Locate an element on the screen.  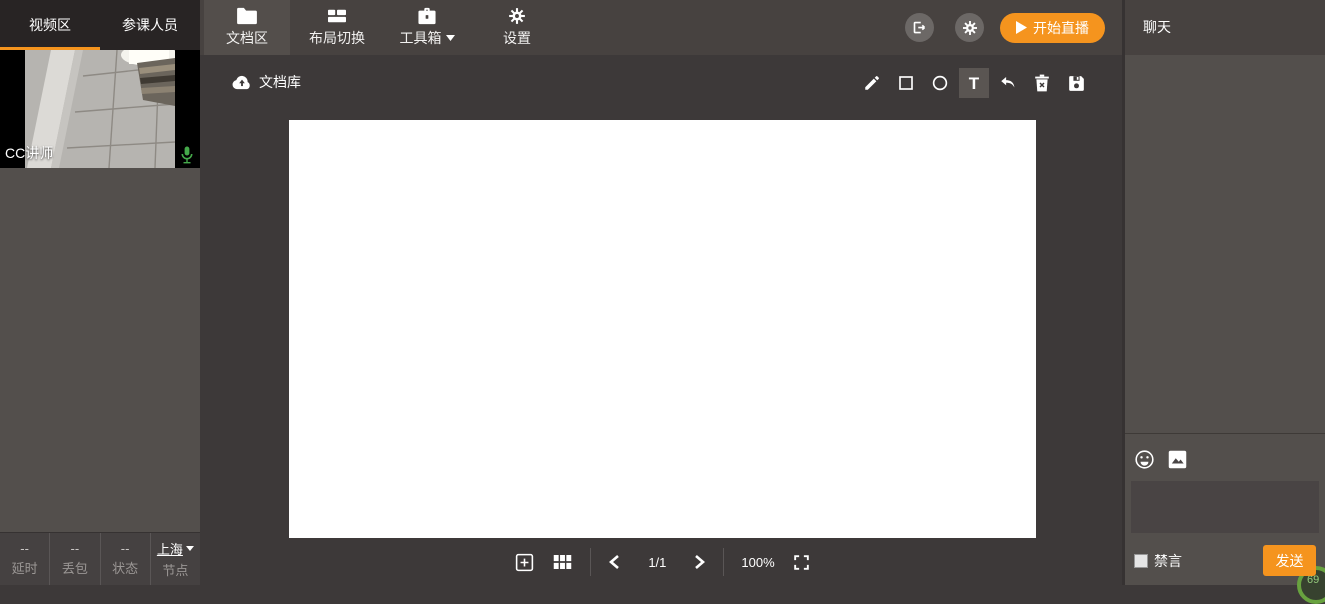
tab-toolbox: 工具箱 is located at coordinates (427, 27).